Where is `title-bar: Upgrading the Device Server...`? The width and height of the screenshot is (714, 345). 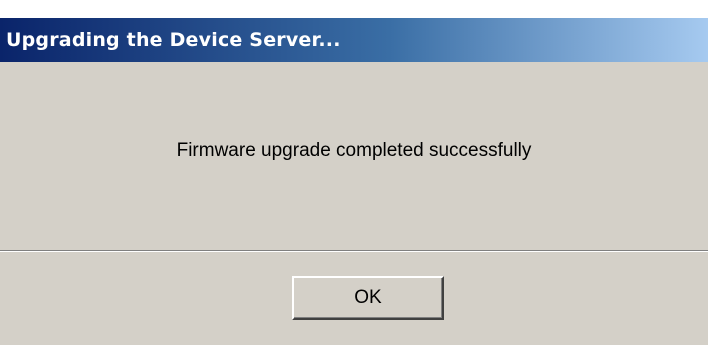 title-bar: Upgrading the Device Server... is located at coordinates (354, 40).